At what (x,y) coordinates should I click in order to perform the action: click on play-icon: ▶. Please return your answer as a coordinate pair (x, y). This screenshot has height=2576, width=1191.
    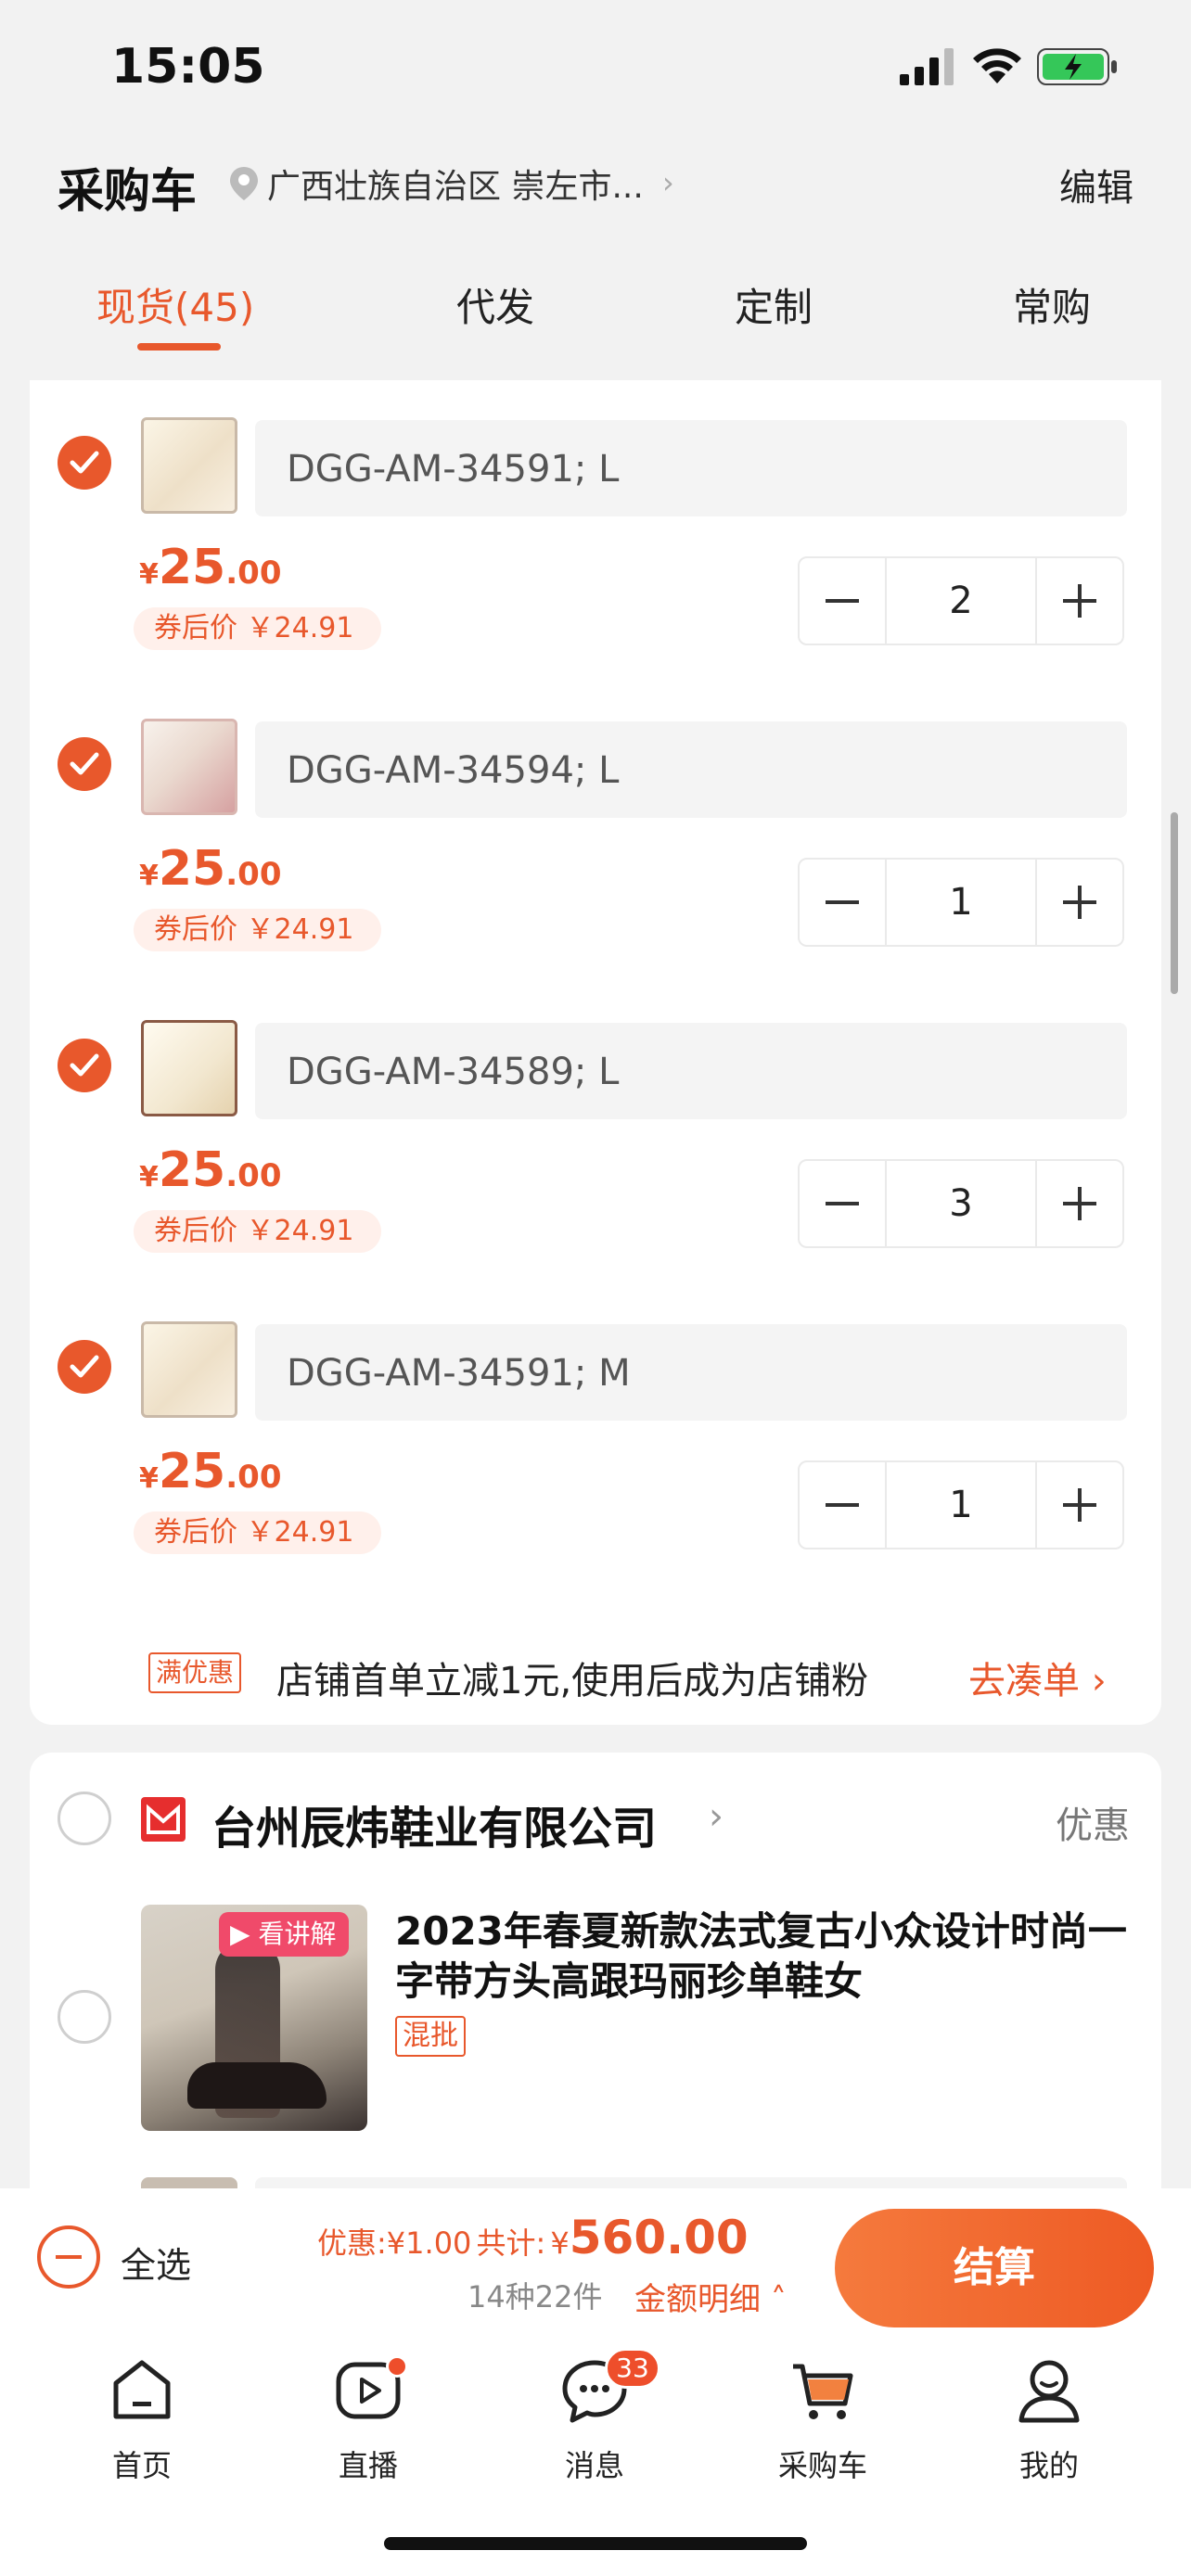
    Looking at the image, I should click on (245, 1934).